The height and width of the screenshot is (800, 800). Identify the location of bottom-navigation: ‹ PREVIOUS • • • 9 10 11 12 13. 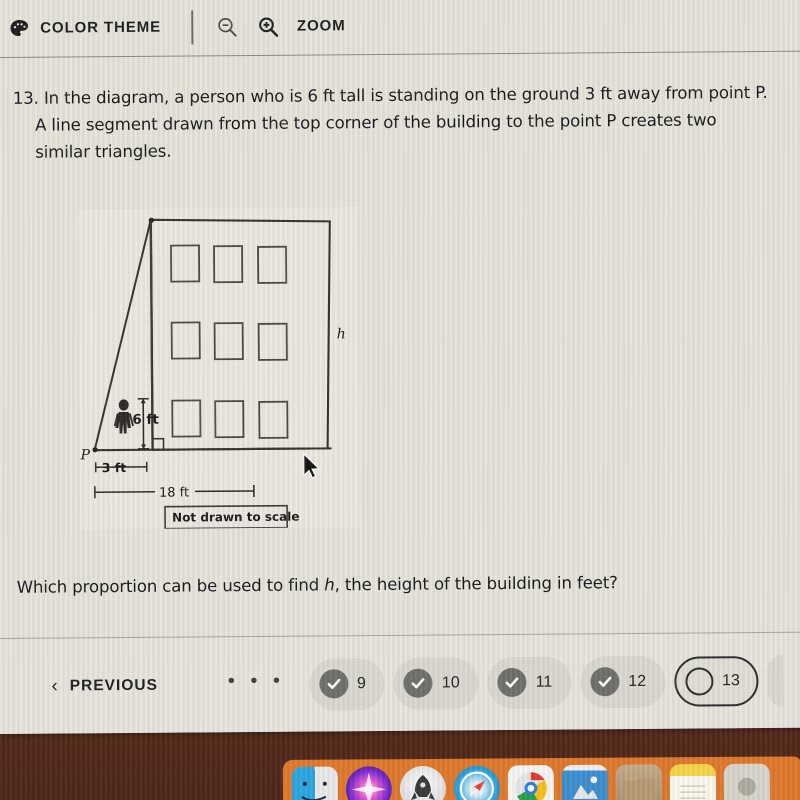
(400, 682).